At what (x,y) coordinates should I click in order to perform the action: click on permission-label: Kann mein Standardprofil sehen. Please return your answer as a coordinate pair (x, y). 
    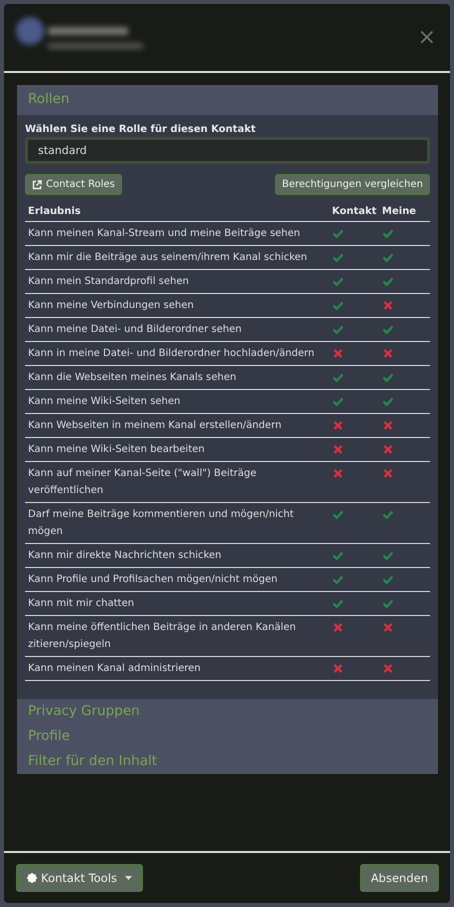
    Looking at the image, I should click on (177, 282).